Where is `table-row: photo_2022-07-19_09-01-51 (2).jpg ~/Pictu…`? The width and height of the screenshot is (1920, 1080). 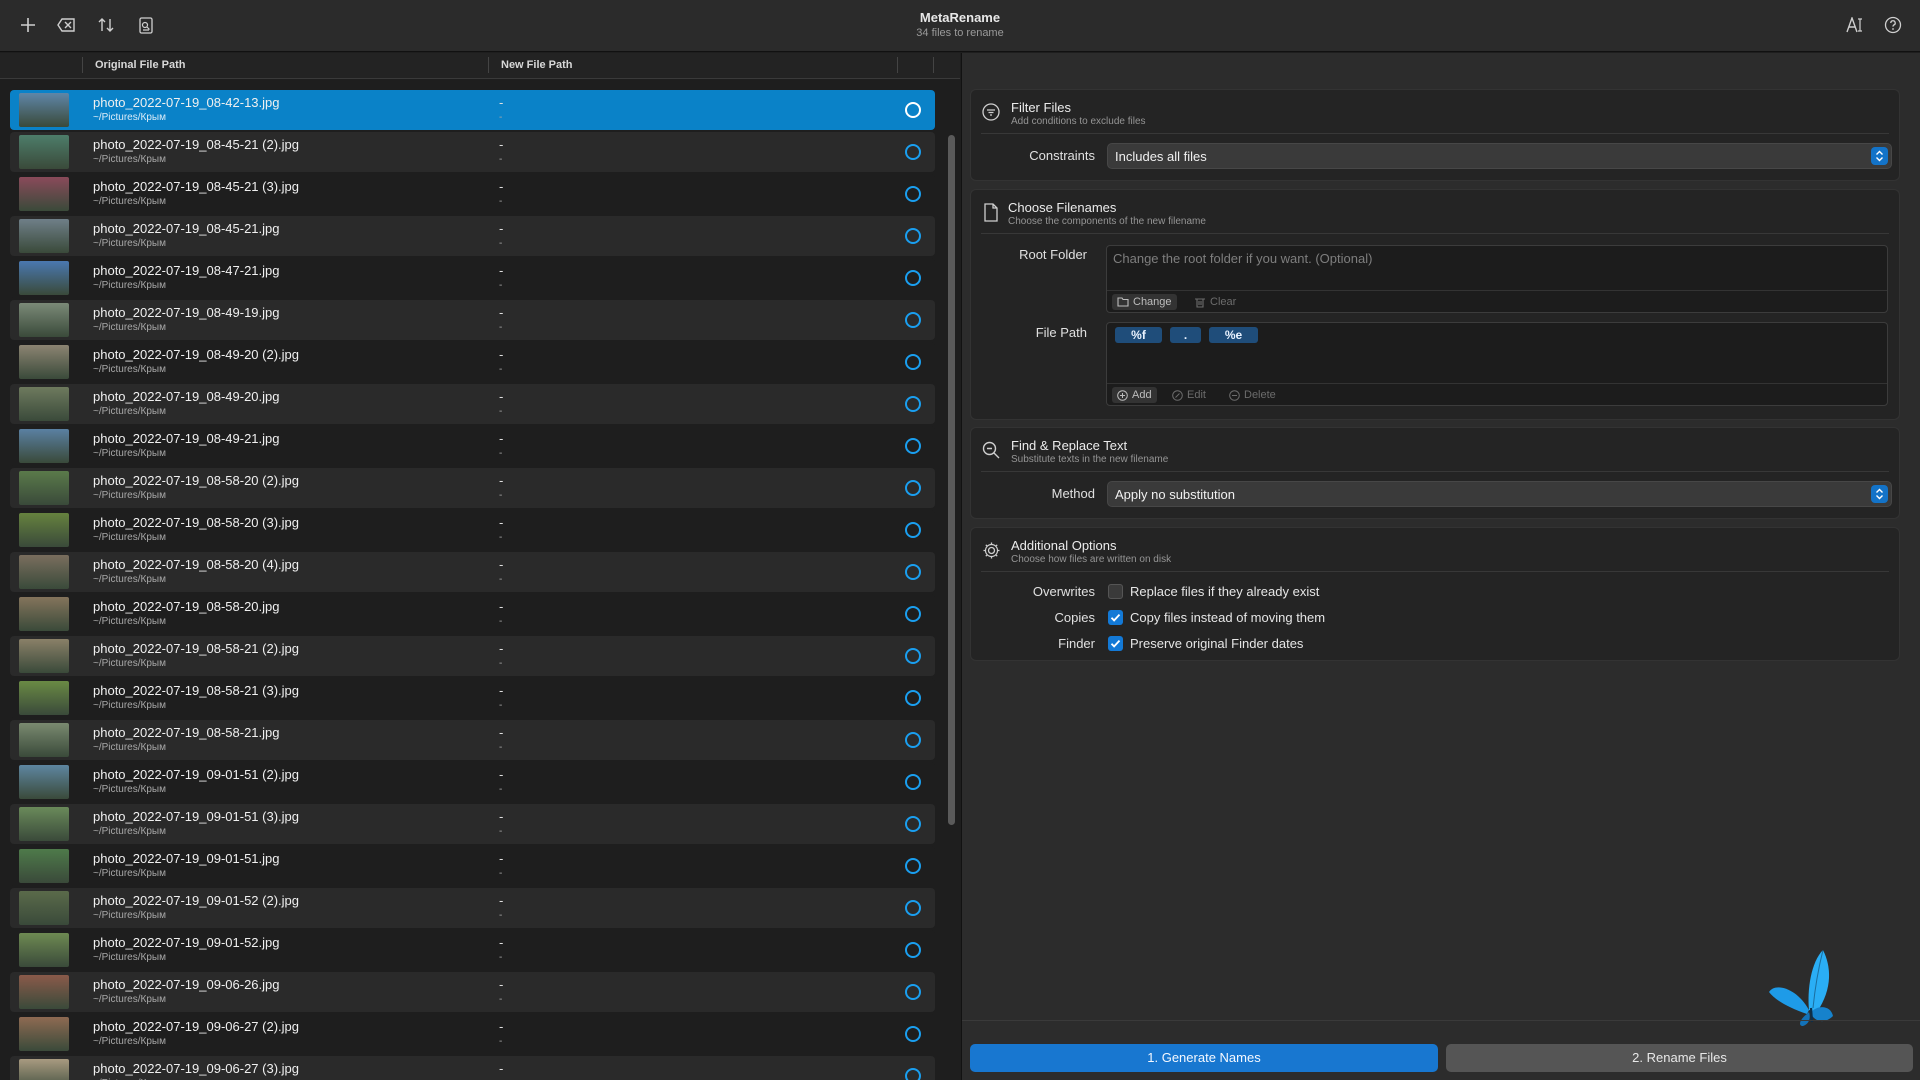 table-row: photo_2022-07-19_09-01-51 (2).jpg ~/Pictu… is located at coordinates (472, 782).